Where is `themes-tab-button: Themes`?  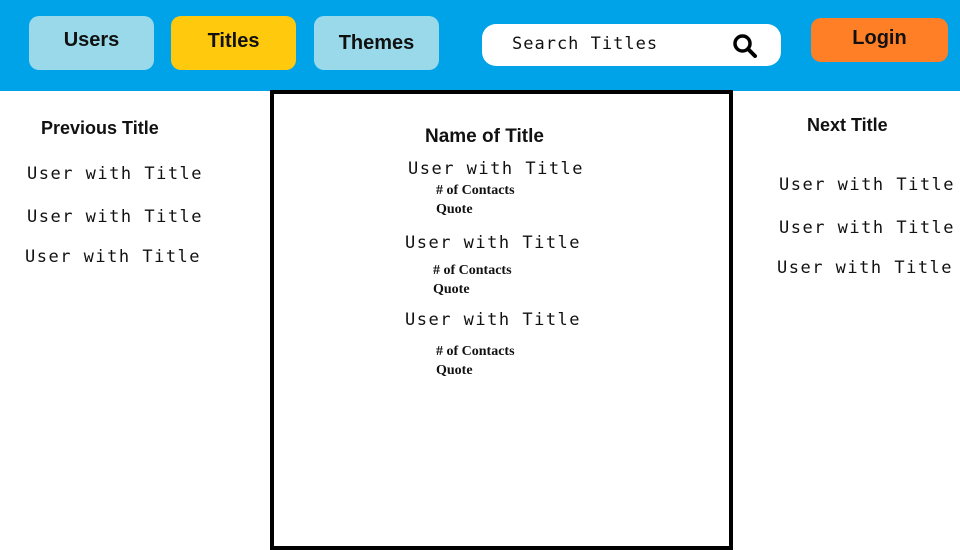
themes-tab-button: Themes is located at coordinates (376, 43).